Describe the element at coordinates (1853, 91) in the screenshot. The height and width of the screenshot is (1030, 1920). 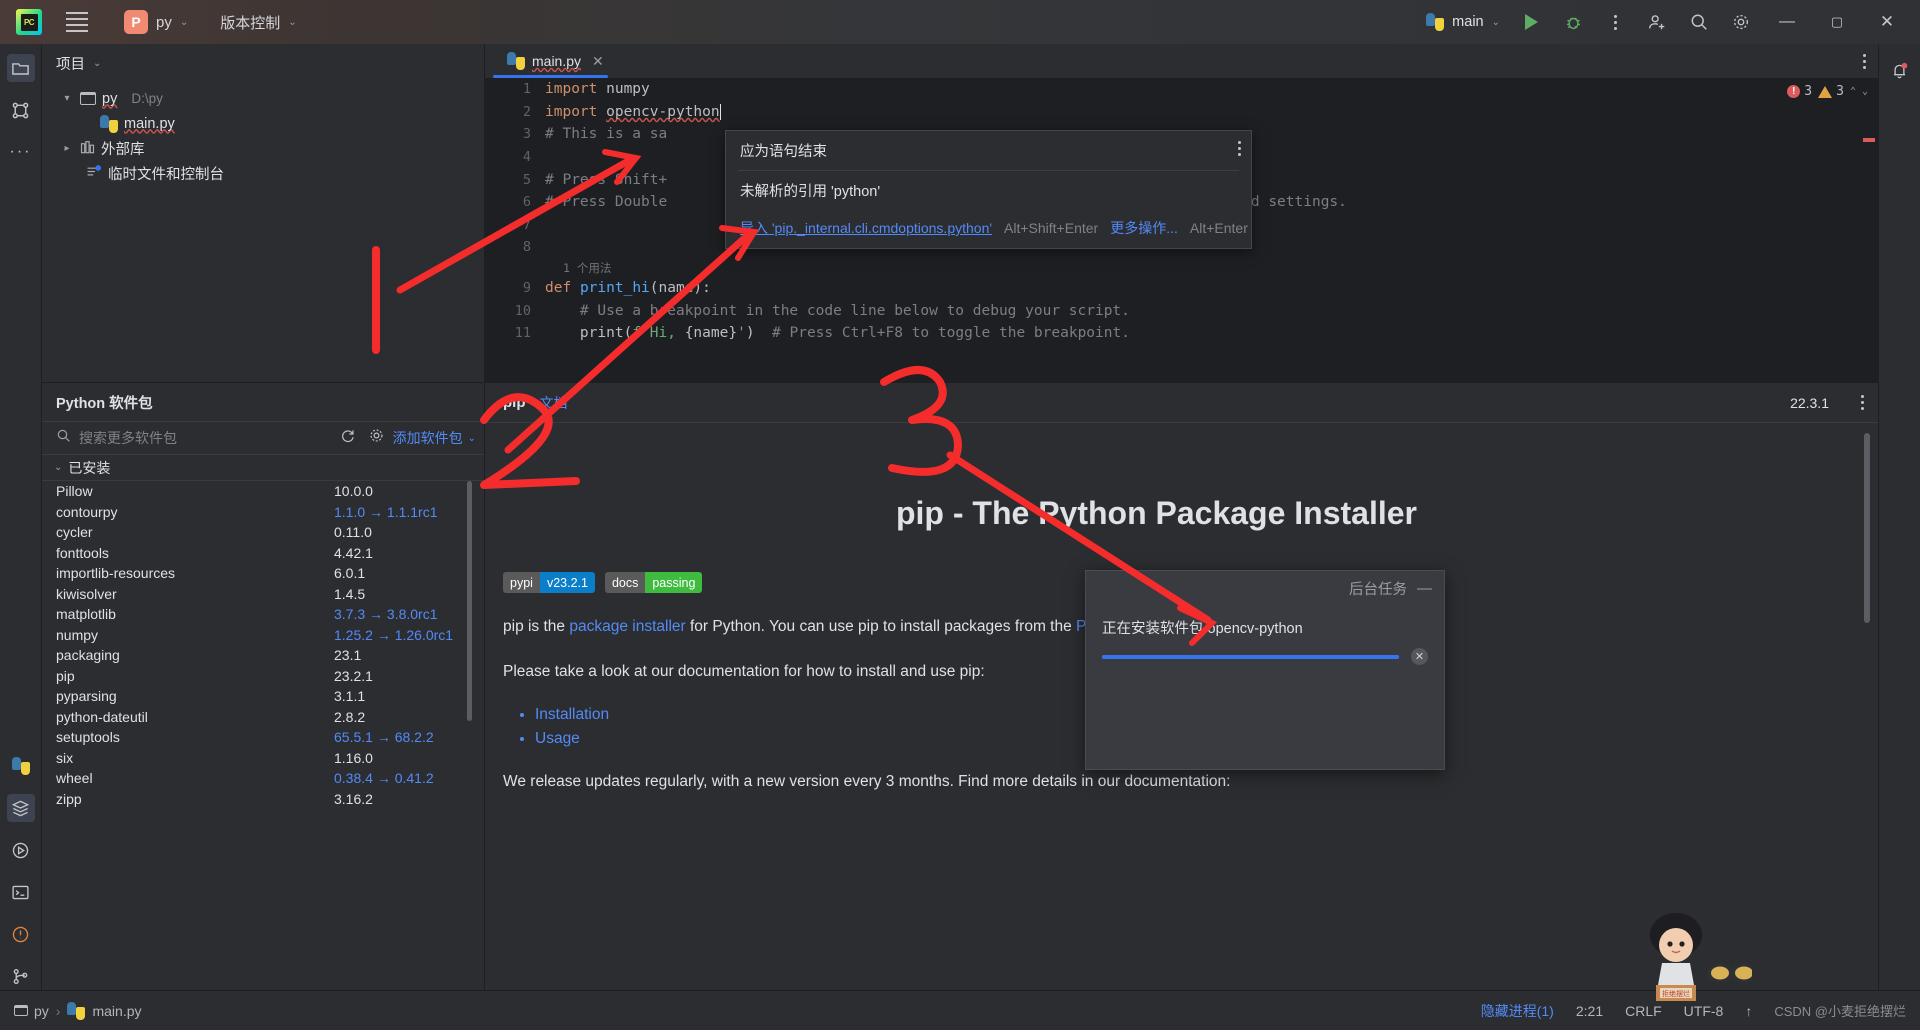
I see `chevron-up-icon: ⌃` at that location.